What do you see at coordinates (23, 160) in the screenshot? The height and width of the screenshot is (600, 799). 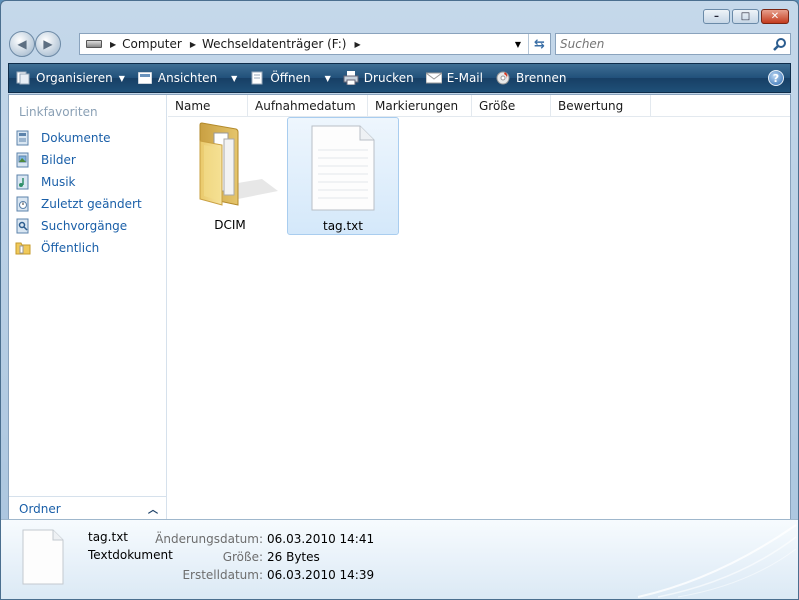 I see `pictures-icon` at bounding box center [23, 160].